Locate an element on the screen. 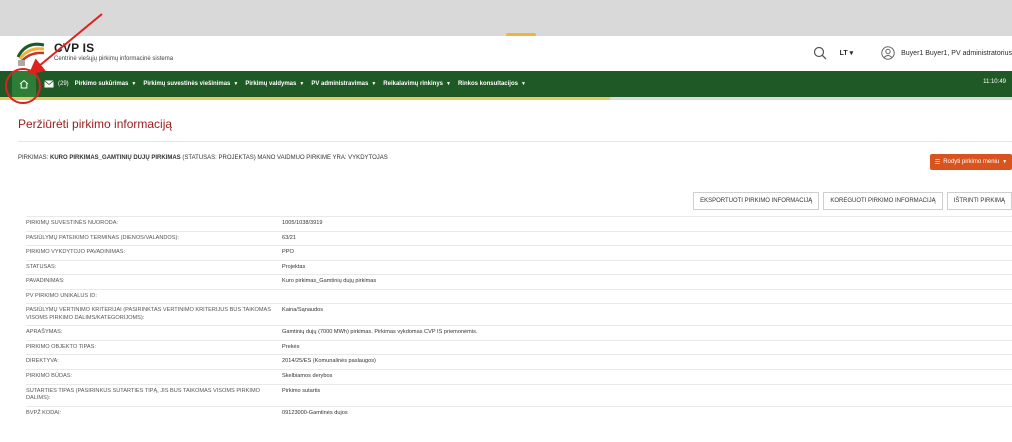  nav-reikalavimu-rinkinys: Reikalavimų rinkinys ▼ is located at coordinates (417, 84).